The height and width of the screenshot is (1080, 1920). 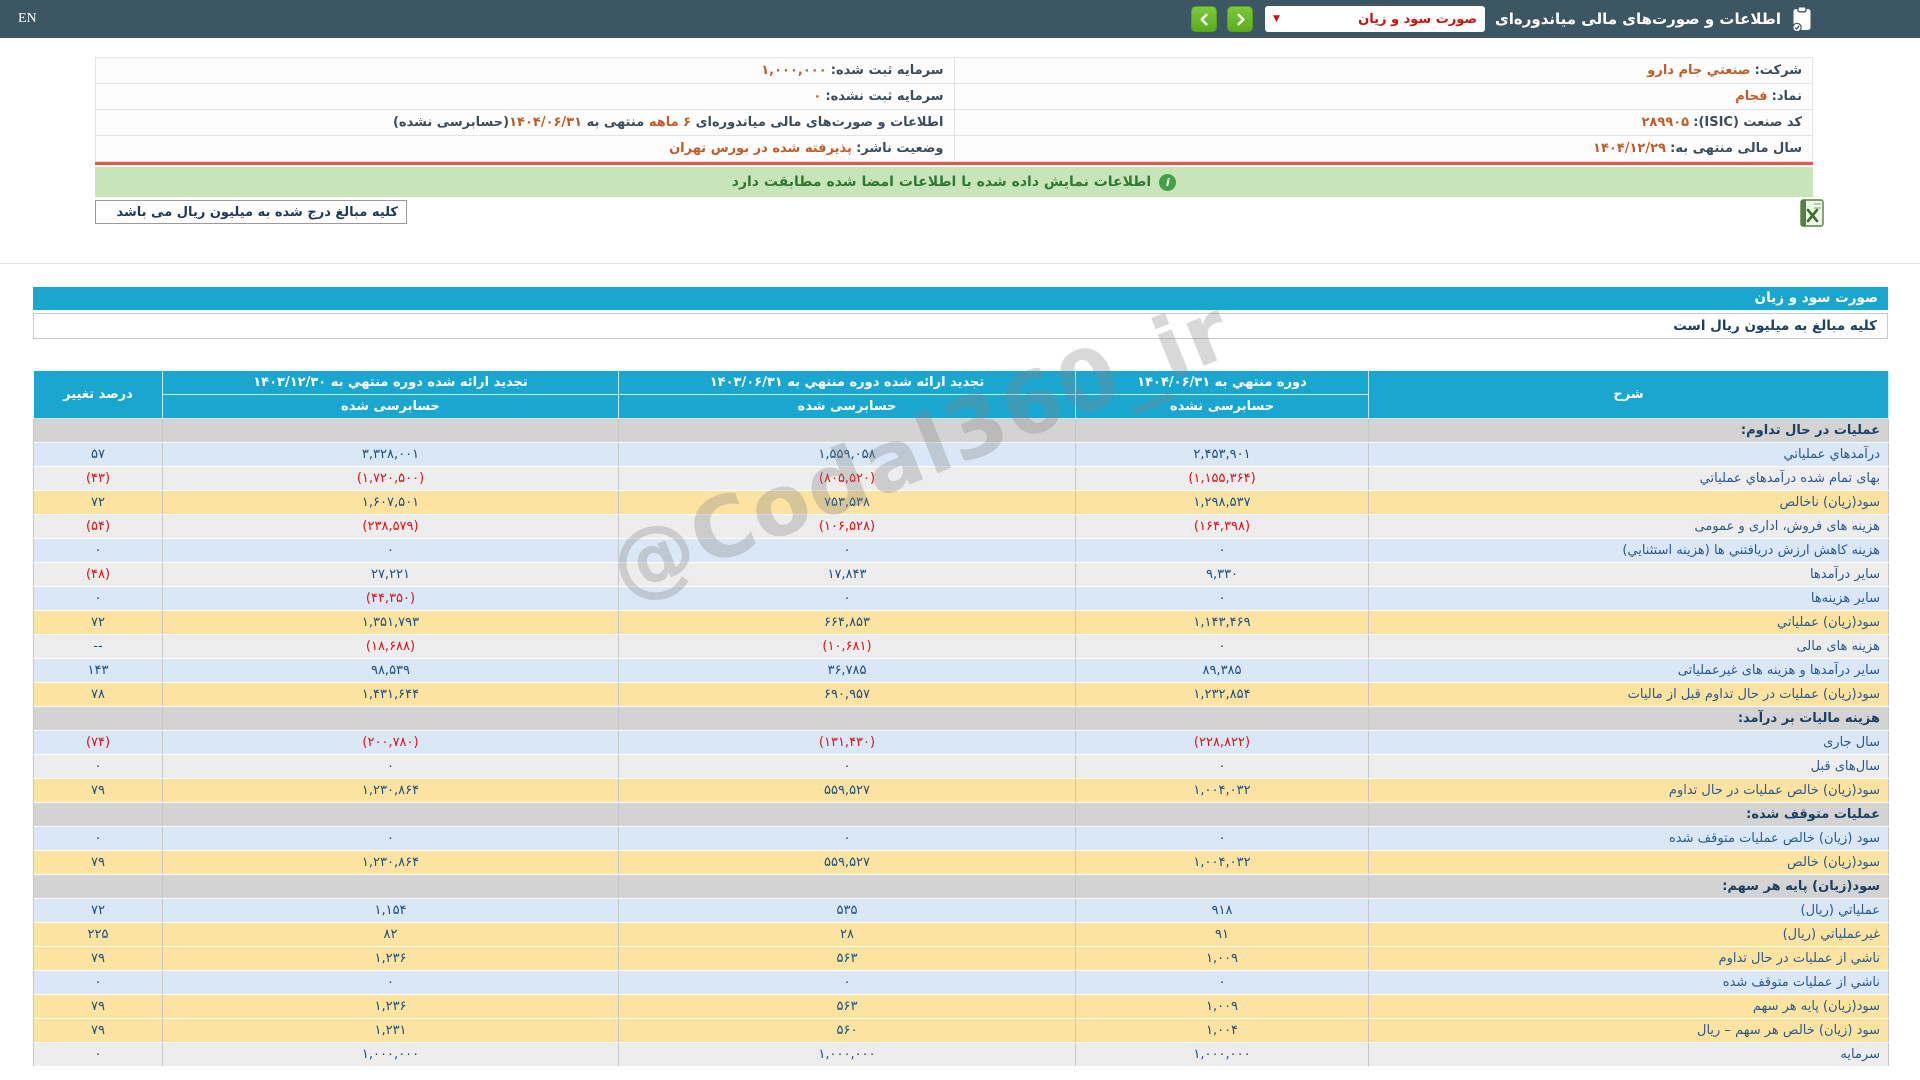 What do you see at coordinates (390, 454) in the screenshot?
I see `value-cell: ۳,۳۲۸,۰۰۱` at bounding box center [390, 454].